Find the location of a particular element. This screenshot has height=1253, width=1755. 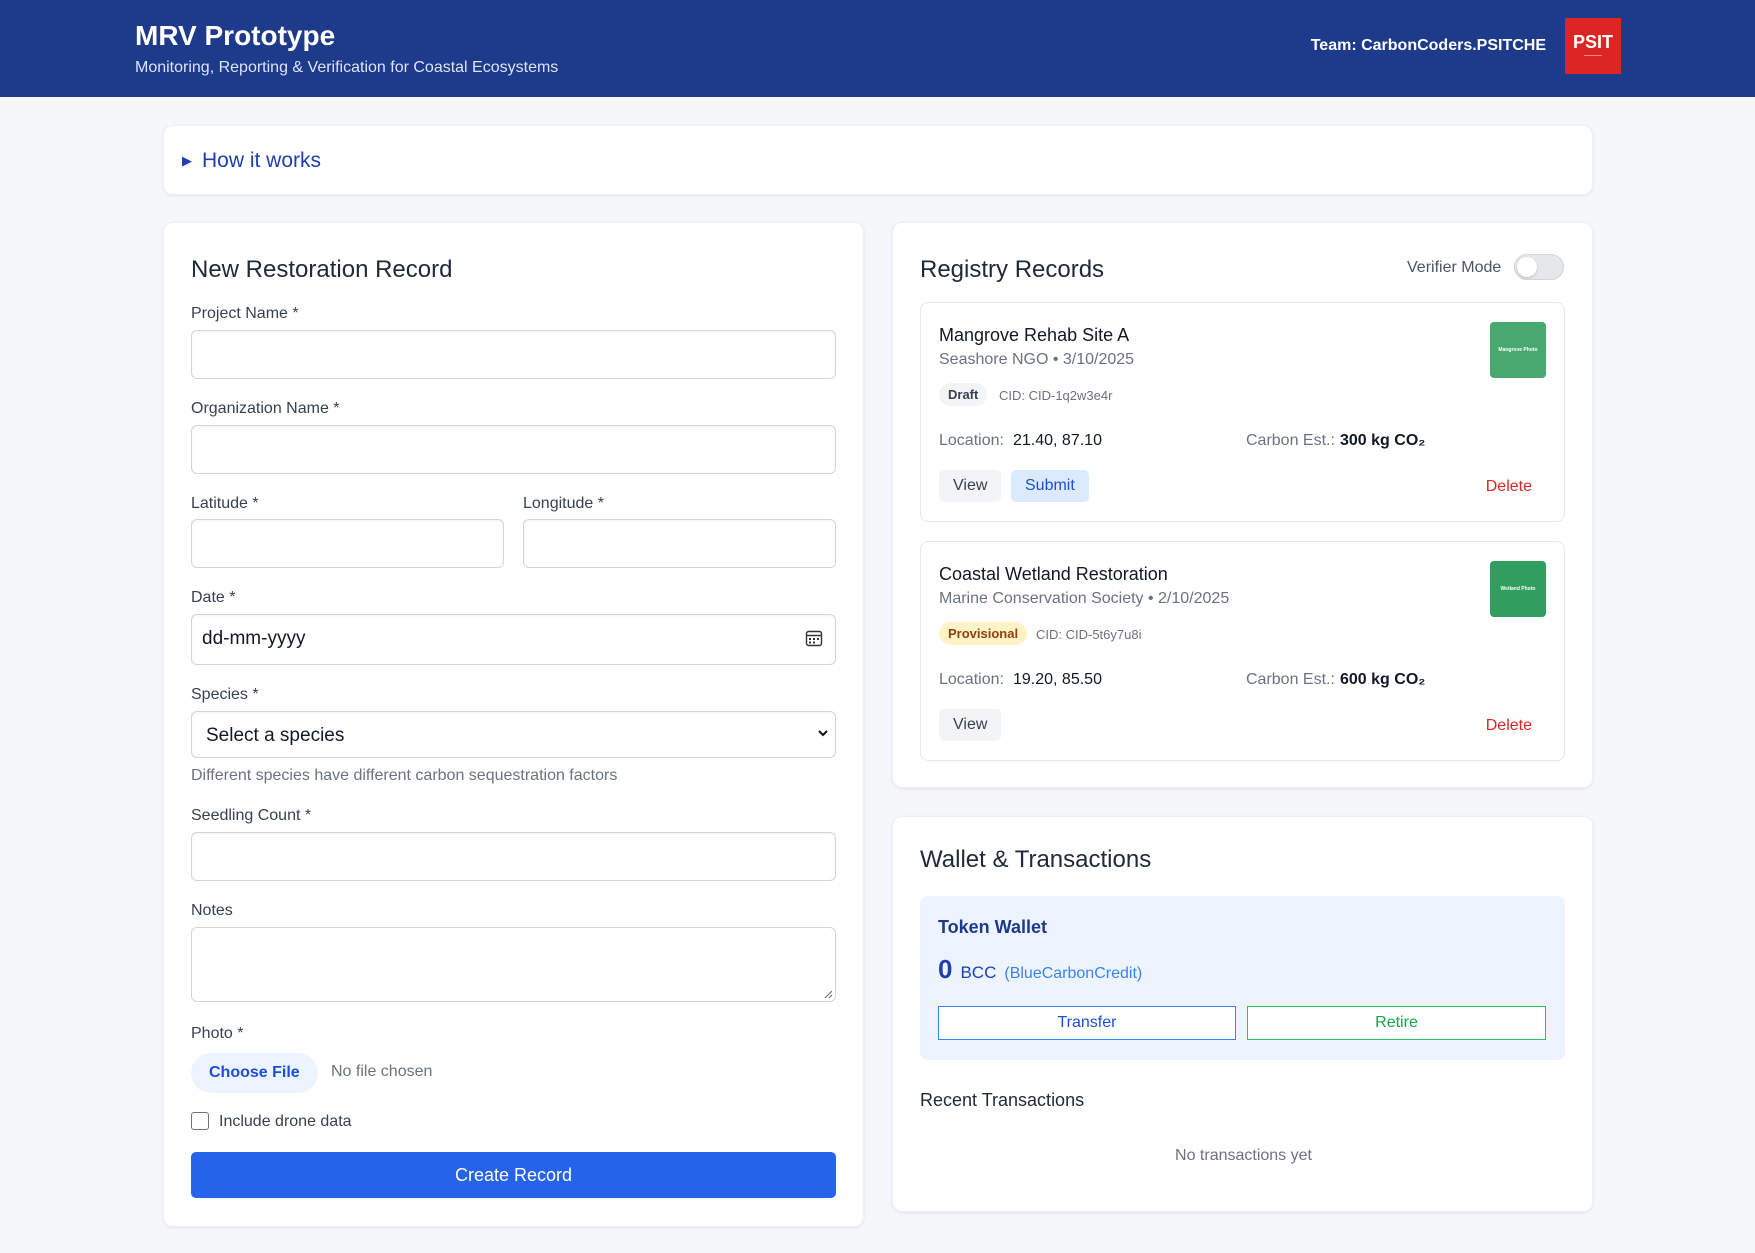

balance-unit: BCC is located at coordinates (978, 972).